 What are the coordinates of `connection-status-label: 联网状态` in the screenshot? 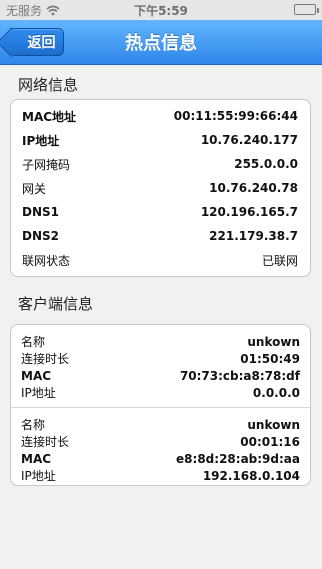 It's located at (46, 260).